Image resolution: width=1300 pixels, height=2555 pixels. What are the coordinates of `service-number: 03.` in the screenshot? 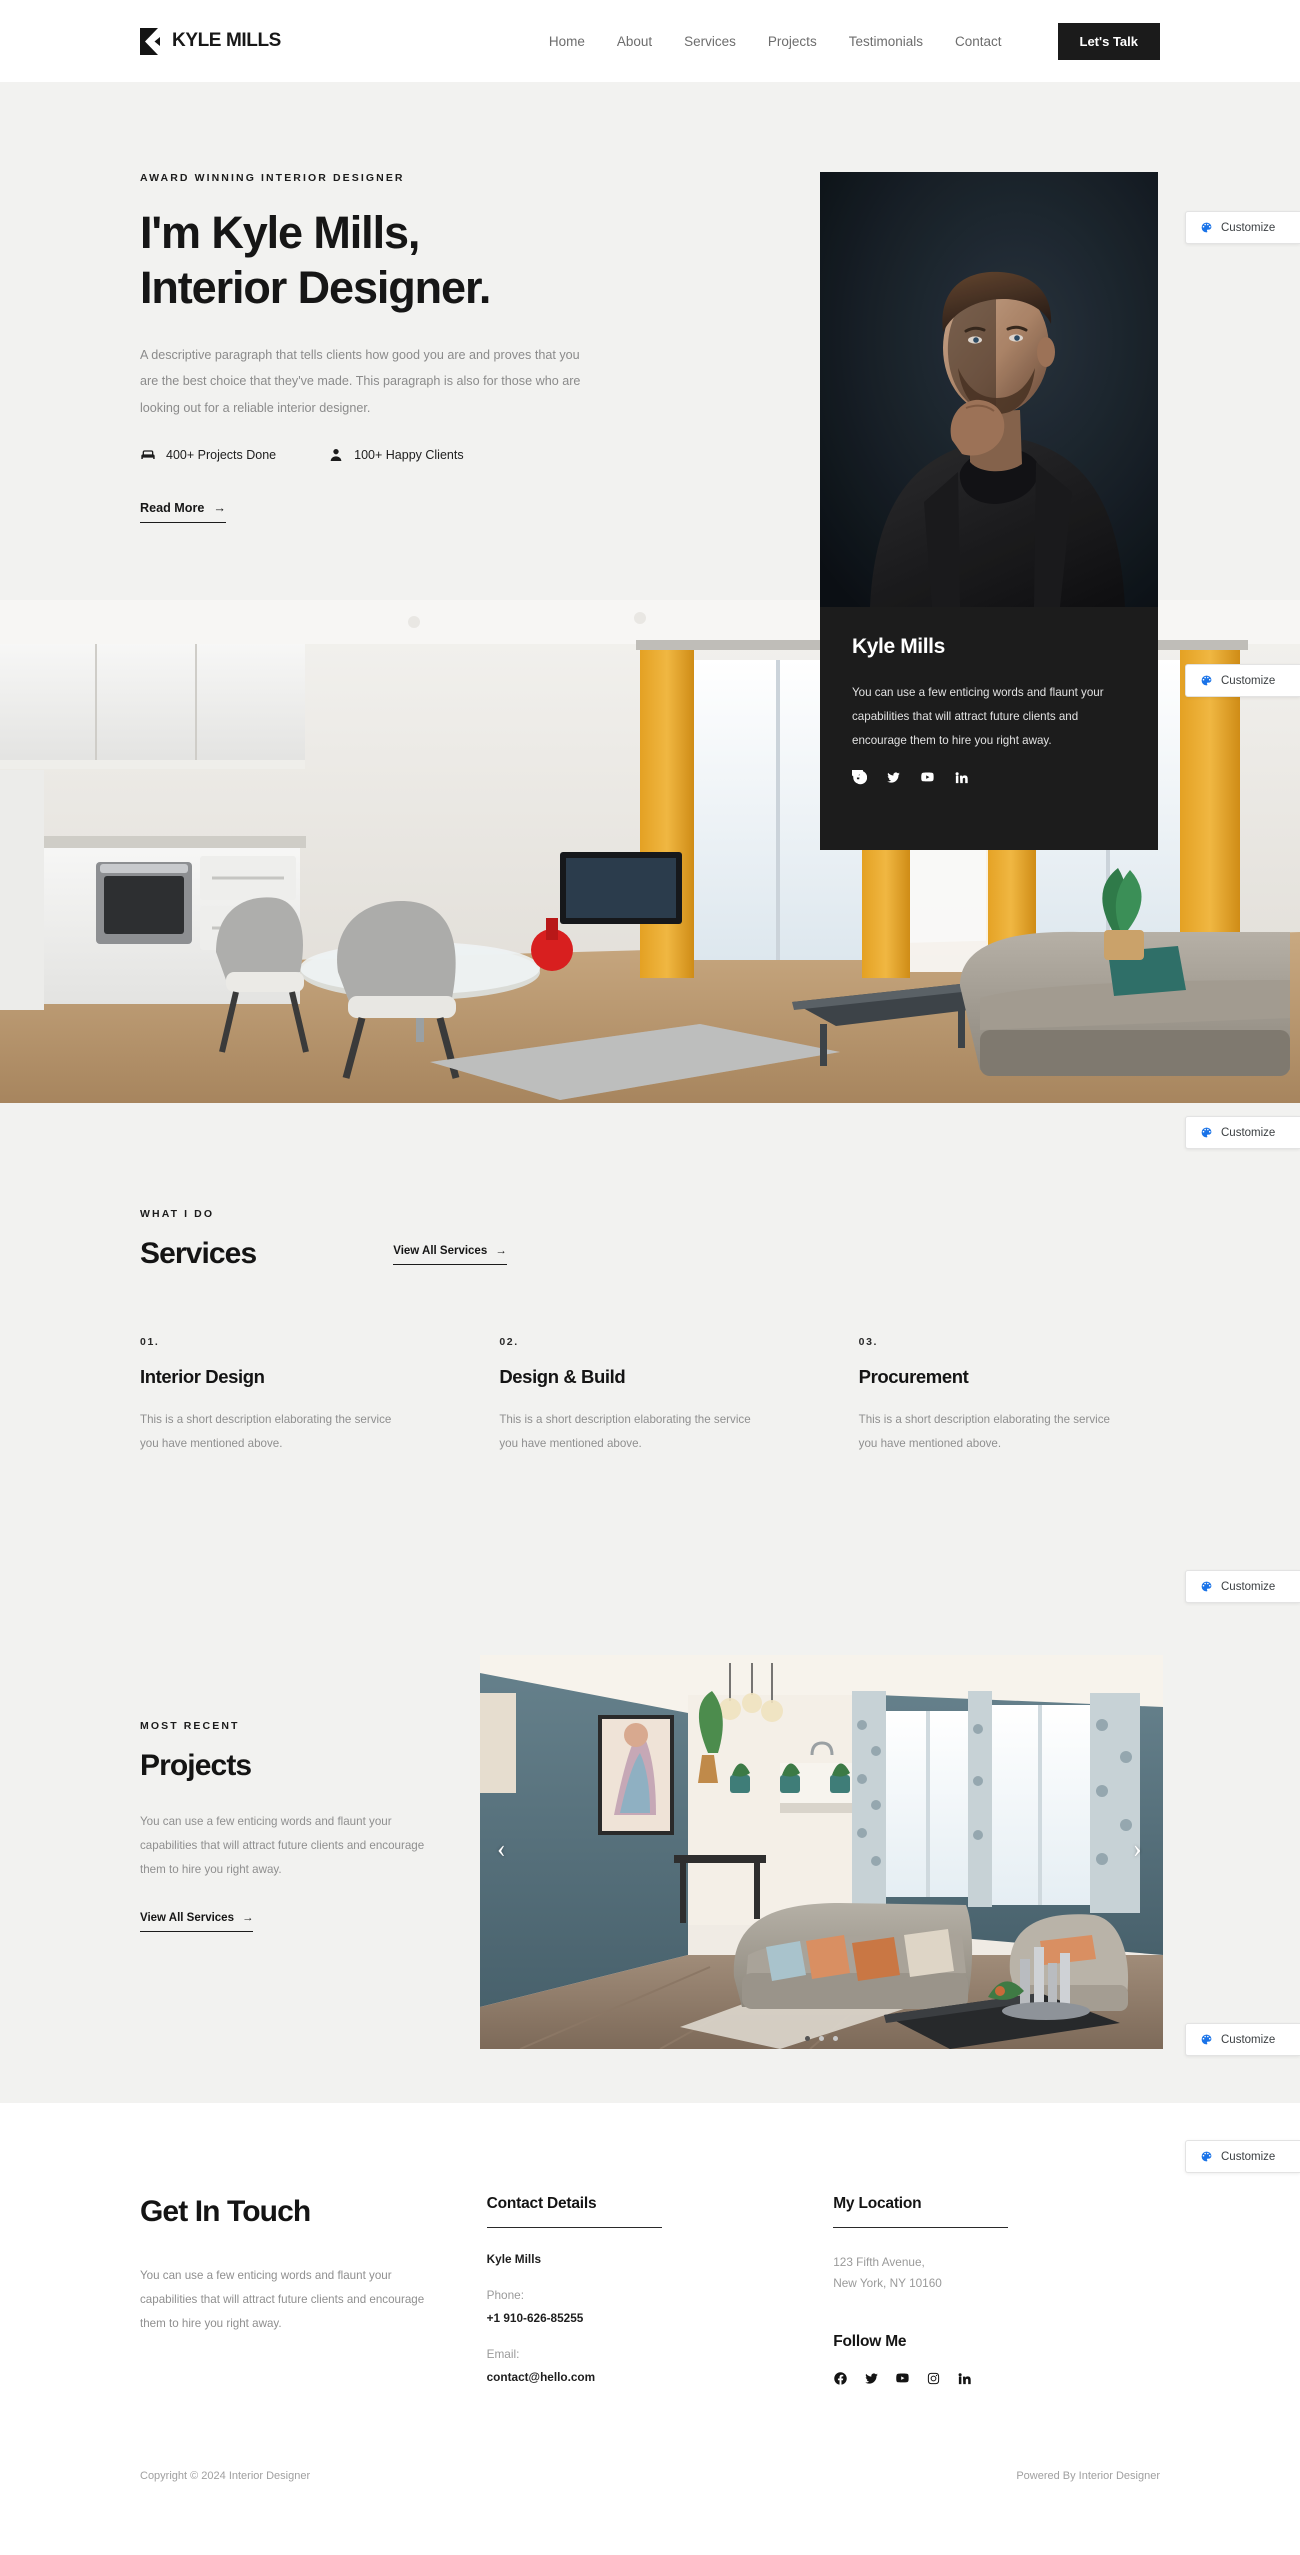 It's located at (868, 1342).